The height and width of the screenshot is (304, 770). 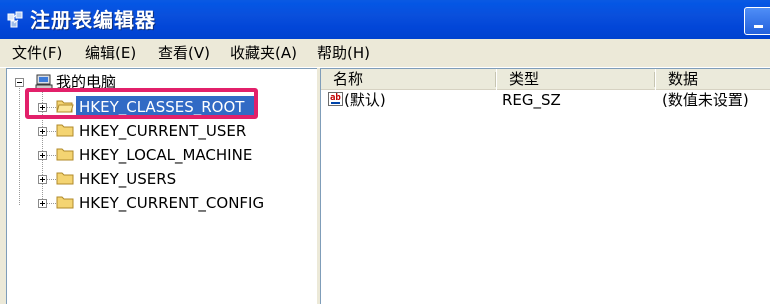 I want to click on column-header-name: 名称, so click(x=408, y=79).